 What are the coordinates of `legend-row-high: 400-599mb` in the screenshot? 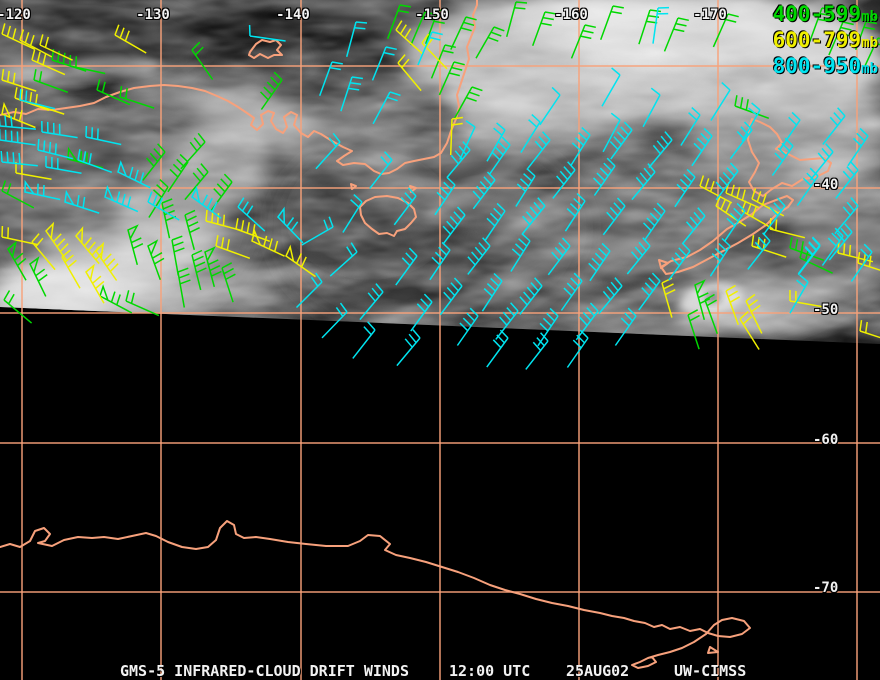 It's located at (825, 14).